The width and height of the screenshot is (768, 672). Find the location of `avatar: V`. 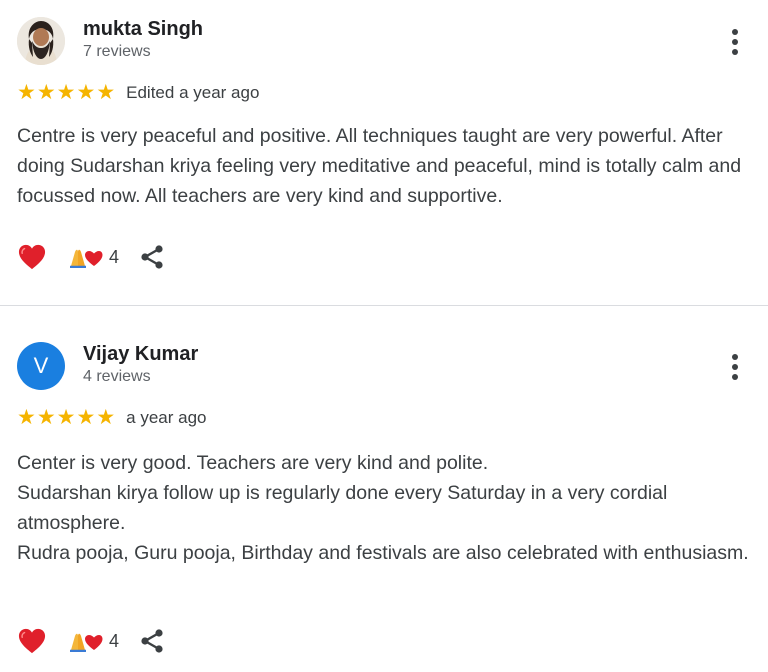

avatar: V is located at coordinates (41, 366).